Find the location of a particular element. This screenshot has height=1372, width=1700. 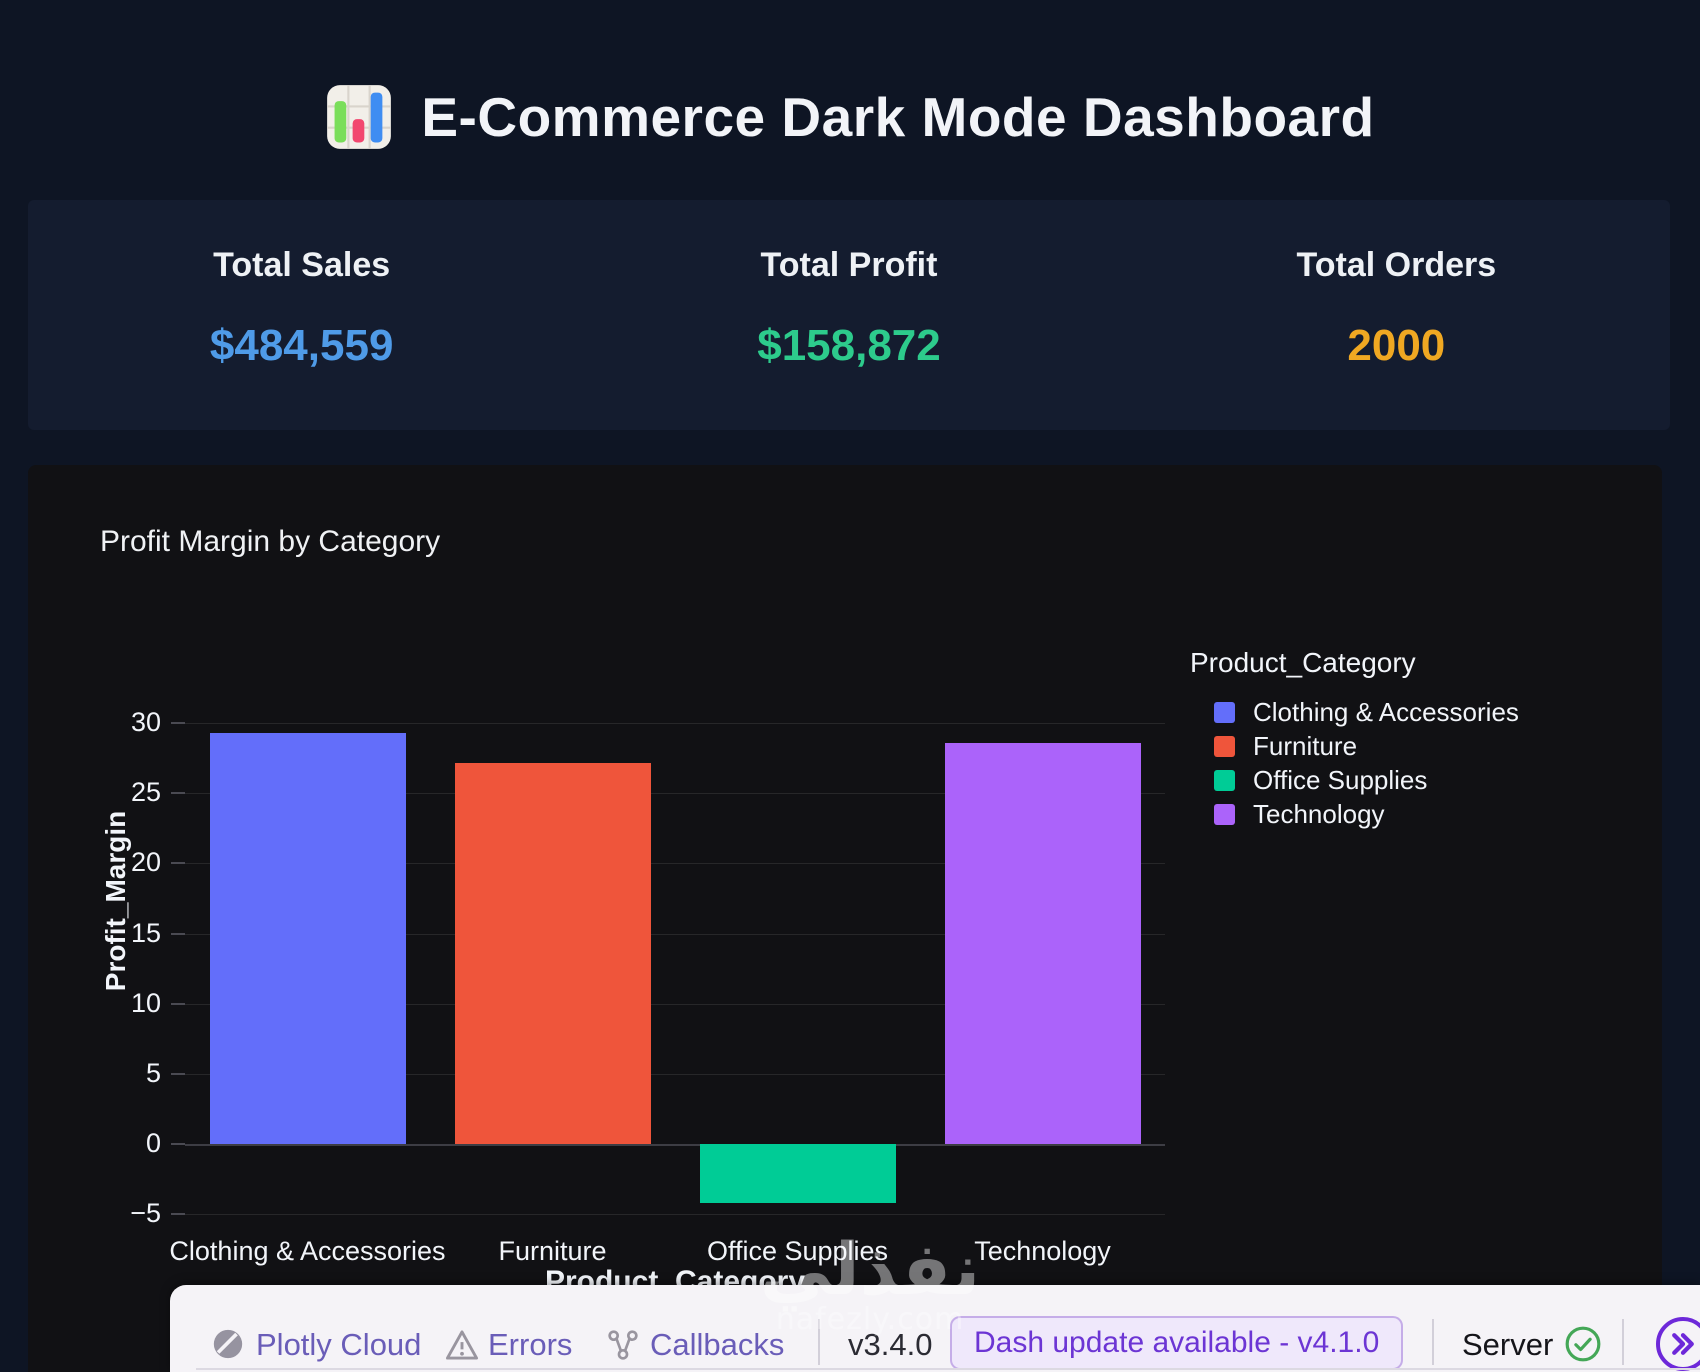

collapse-toolbar-button is located at coordinates (1678, 1344).